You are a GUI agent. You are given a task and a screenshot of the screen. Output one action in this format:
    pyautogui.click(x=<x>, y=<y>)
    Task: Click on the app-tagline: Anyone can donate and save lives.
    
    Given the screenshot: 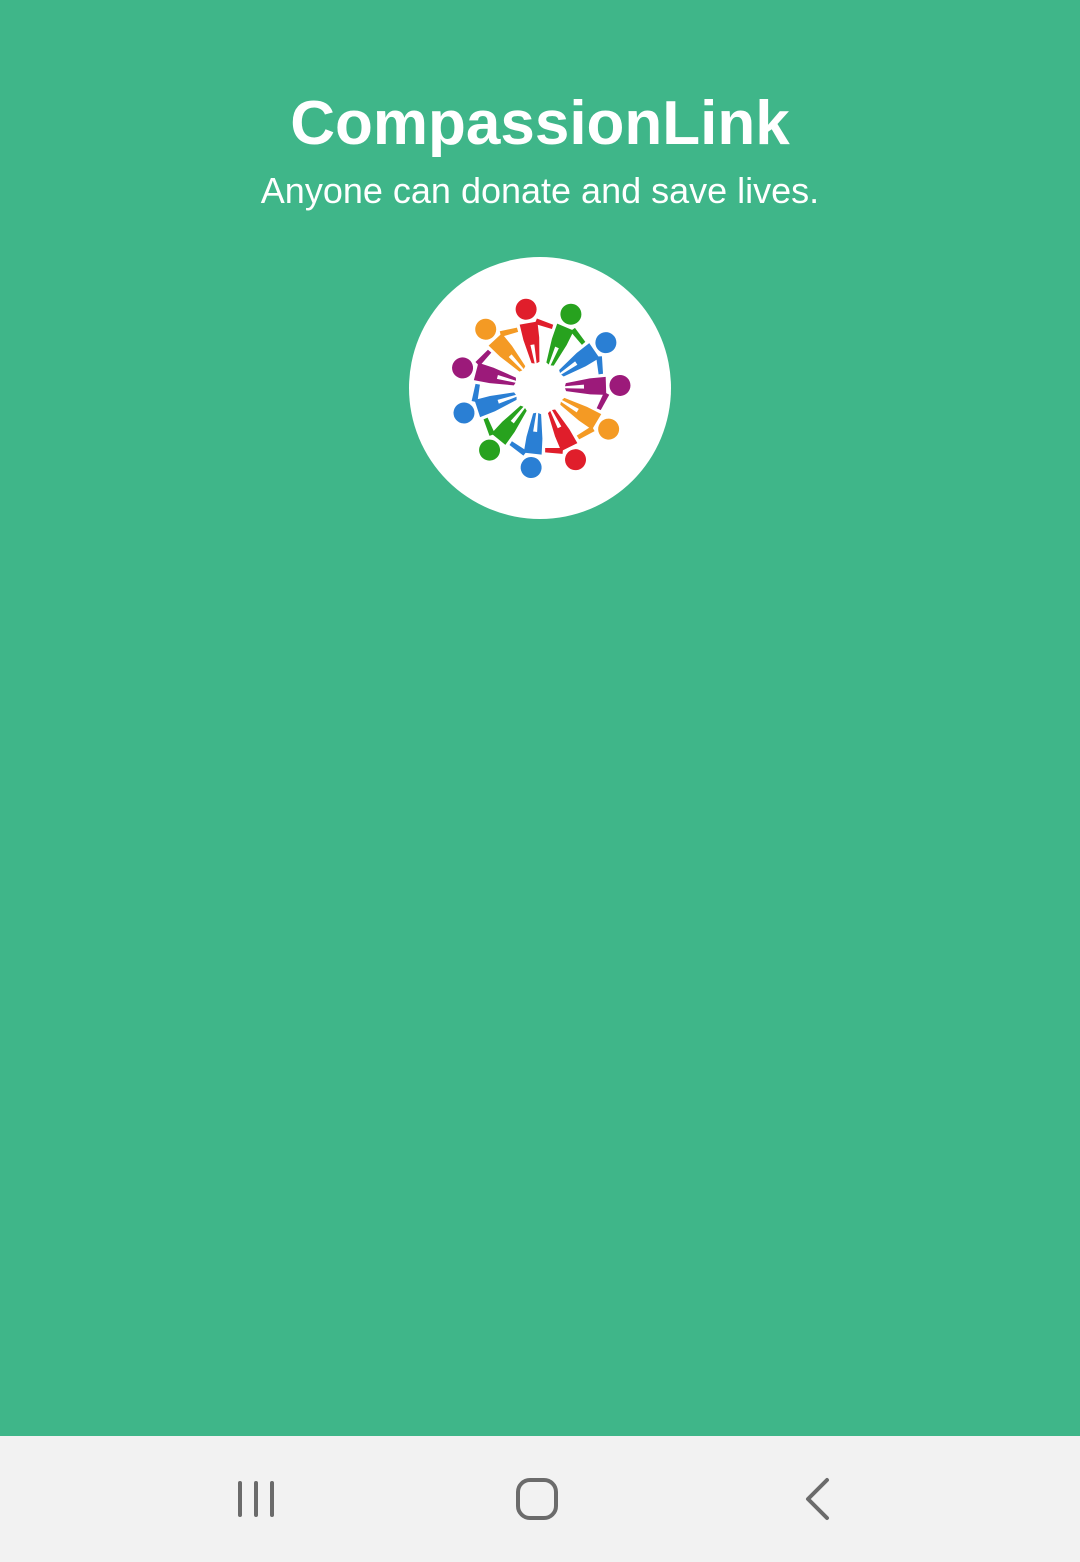 What is the action you would take?
    pyautogui.click(x=540, y=190)
    